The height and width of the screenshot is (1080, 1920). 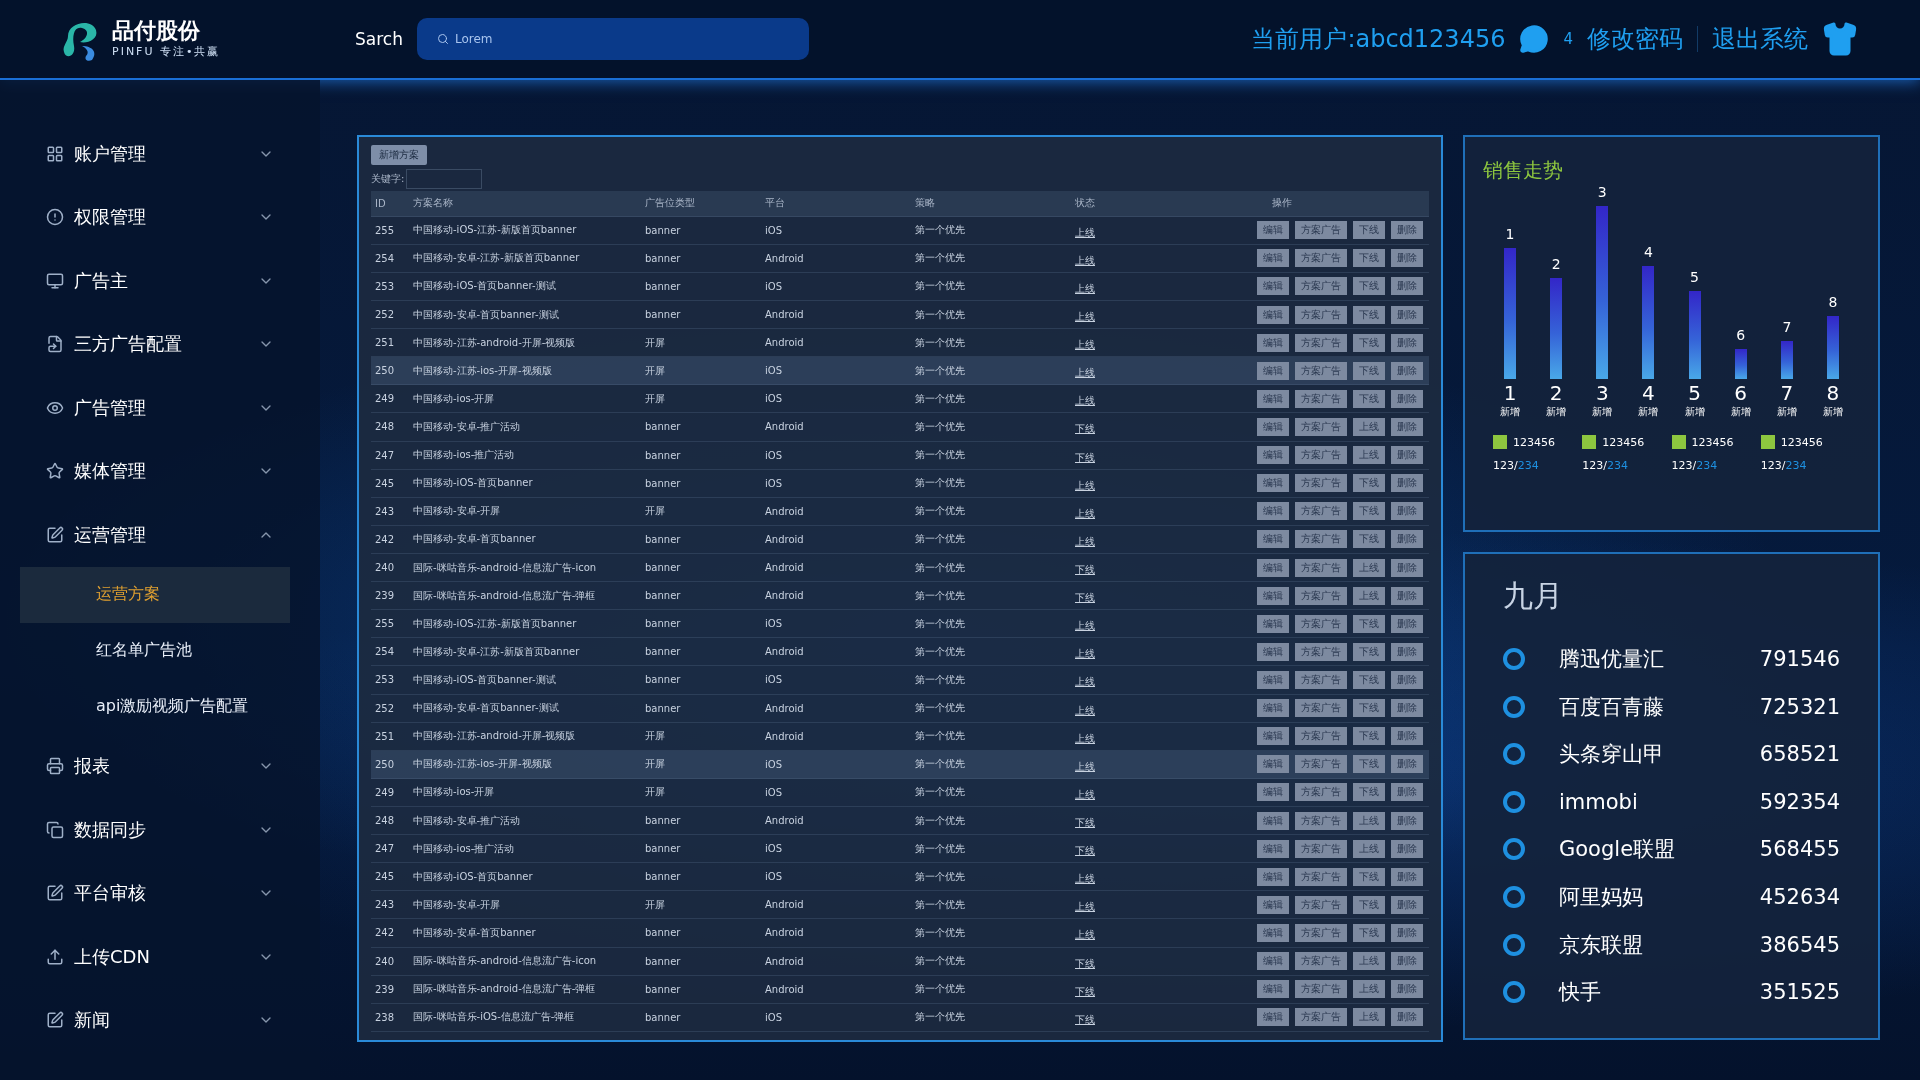 I want to click on add-plan-button: 新增方案, so click(x=399, y=155).